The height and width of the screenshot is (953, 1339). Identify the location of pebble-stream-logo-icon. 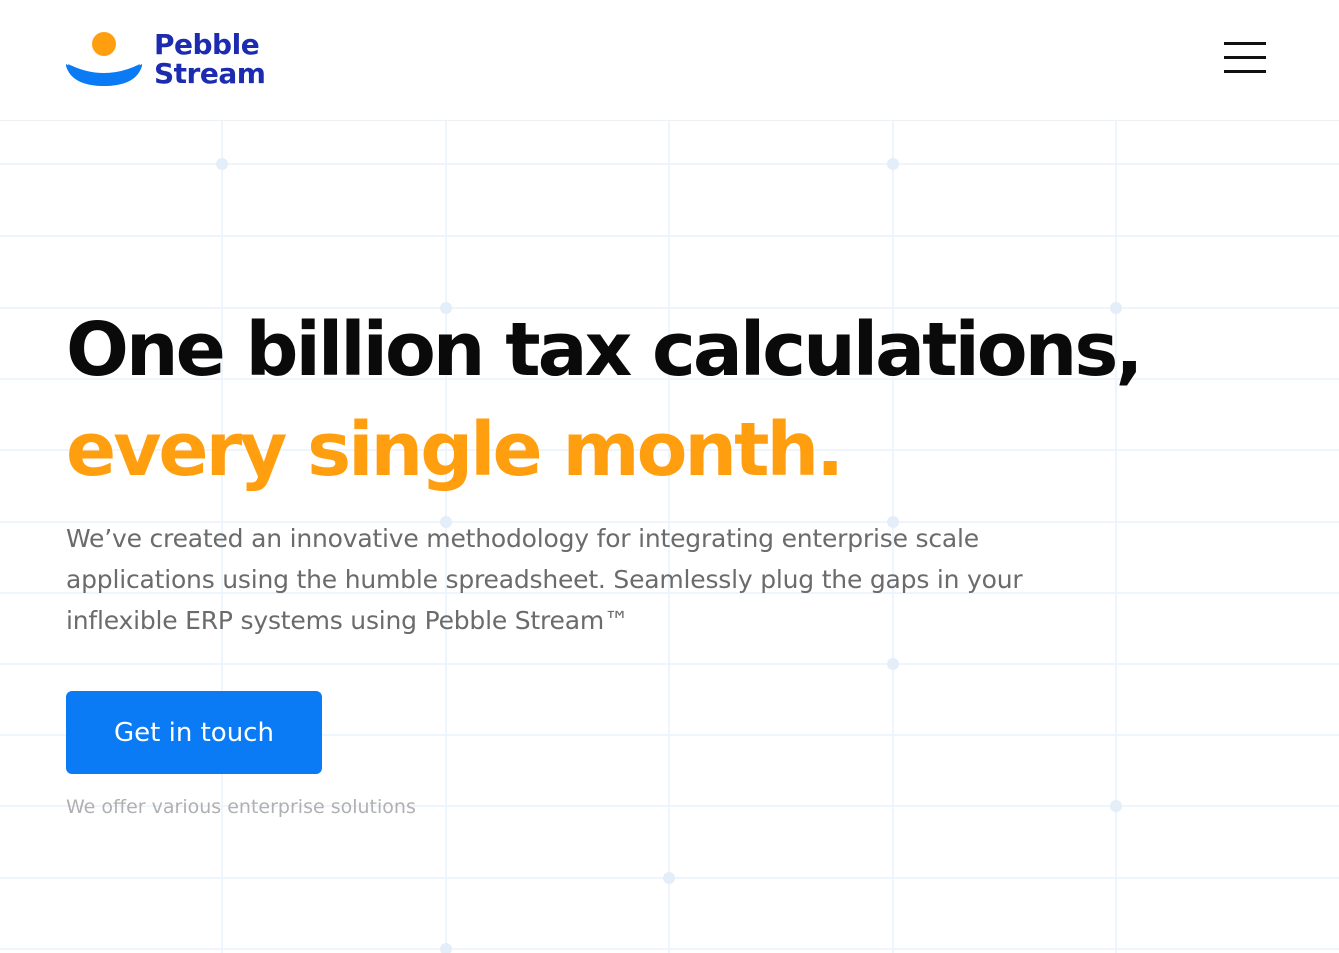
(104, 59).